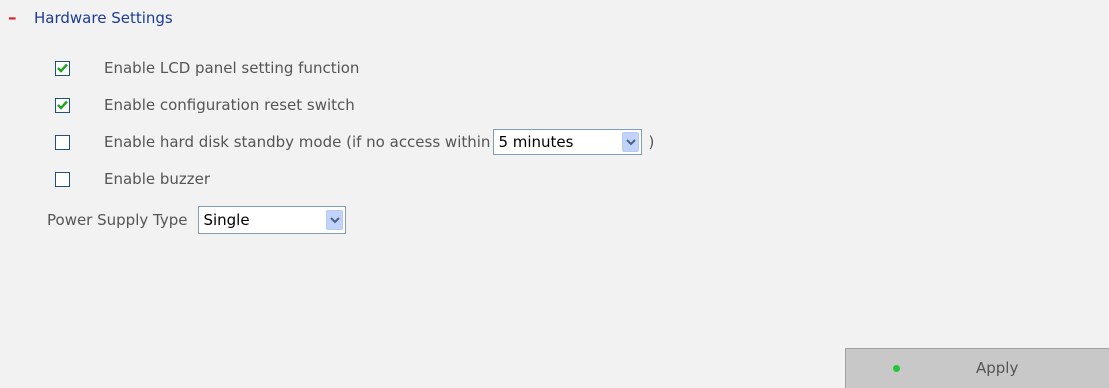 The width and height of the screenshot is (1109, 388). I want to click on lcd-panel-checkbox, so click(62, 68).